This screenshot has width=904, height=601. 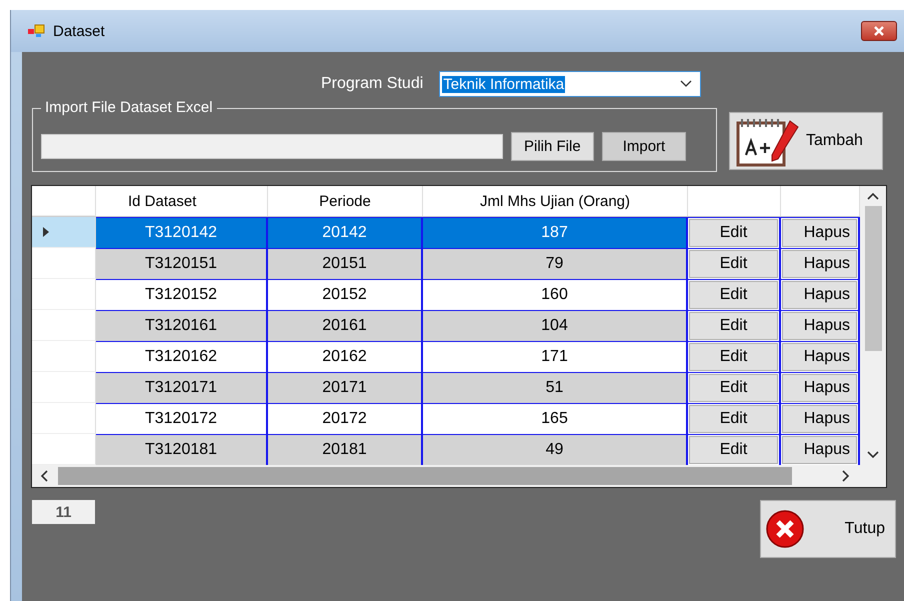 What do you see at coordinates (873, 196) in the screenshot?
I see `scroll-up-icon` at bounding box center [873, 196].